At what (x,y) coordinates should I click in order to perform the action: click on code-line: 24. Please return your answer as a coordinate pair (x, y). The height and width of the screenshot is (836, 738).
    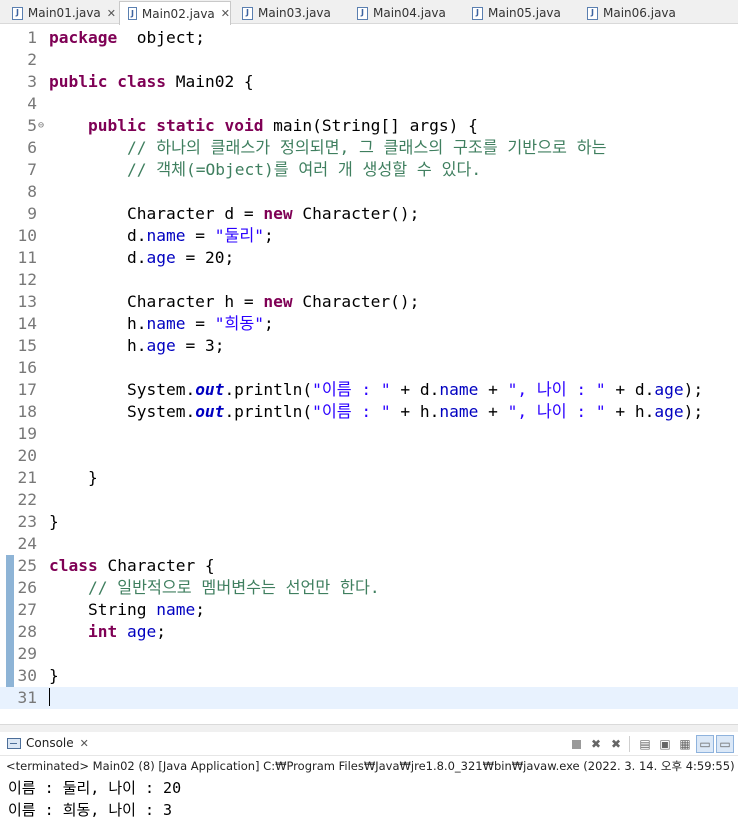
    Looking at the image, I should click on (369, 544).